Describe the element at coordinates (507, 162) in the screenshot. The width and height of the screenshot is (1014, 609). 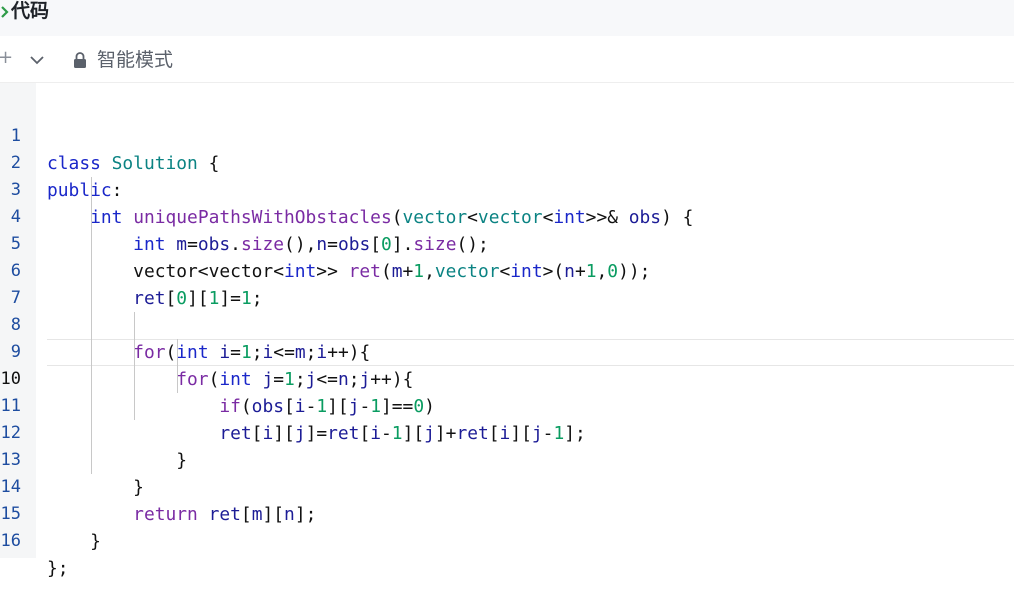
I see `code-line: 2 public:` at that location.